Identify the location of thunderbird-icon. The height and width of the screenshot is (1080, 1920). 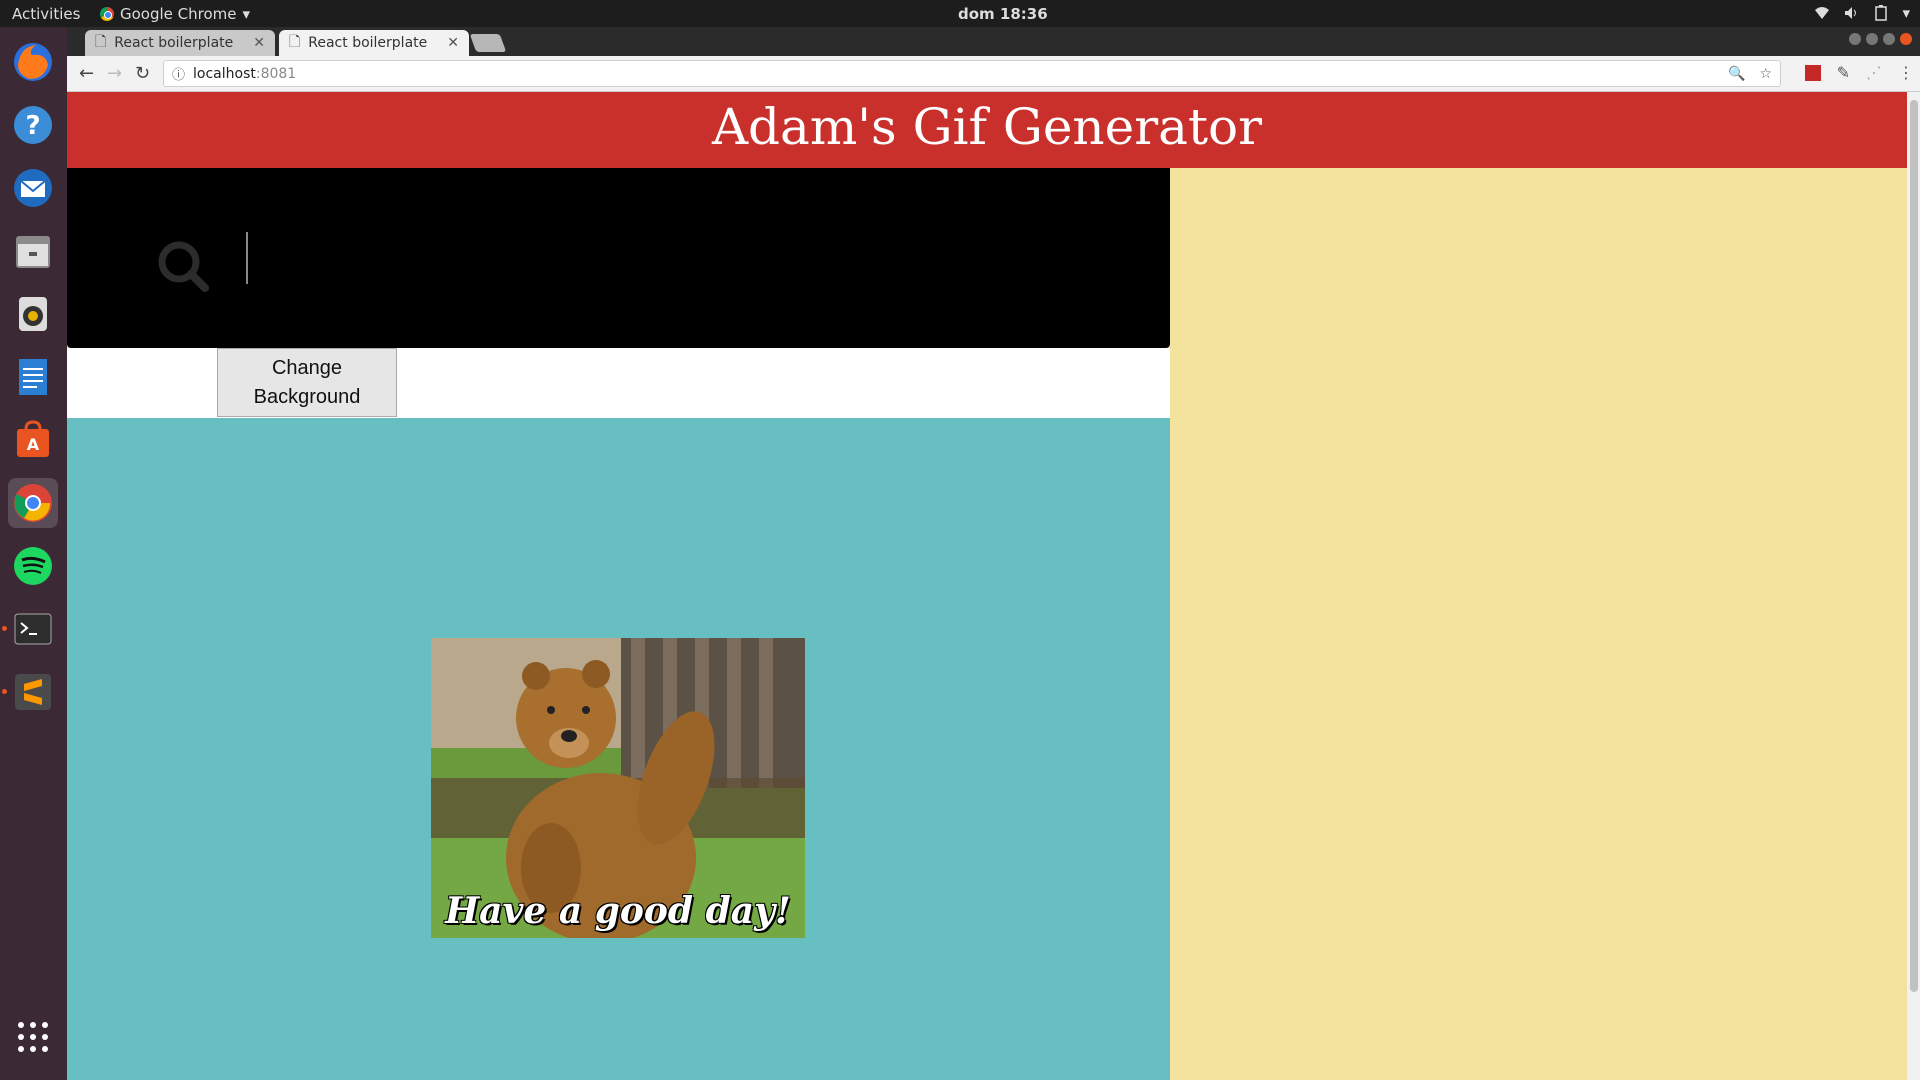
(33, 188).